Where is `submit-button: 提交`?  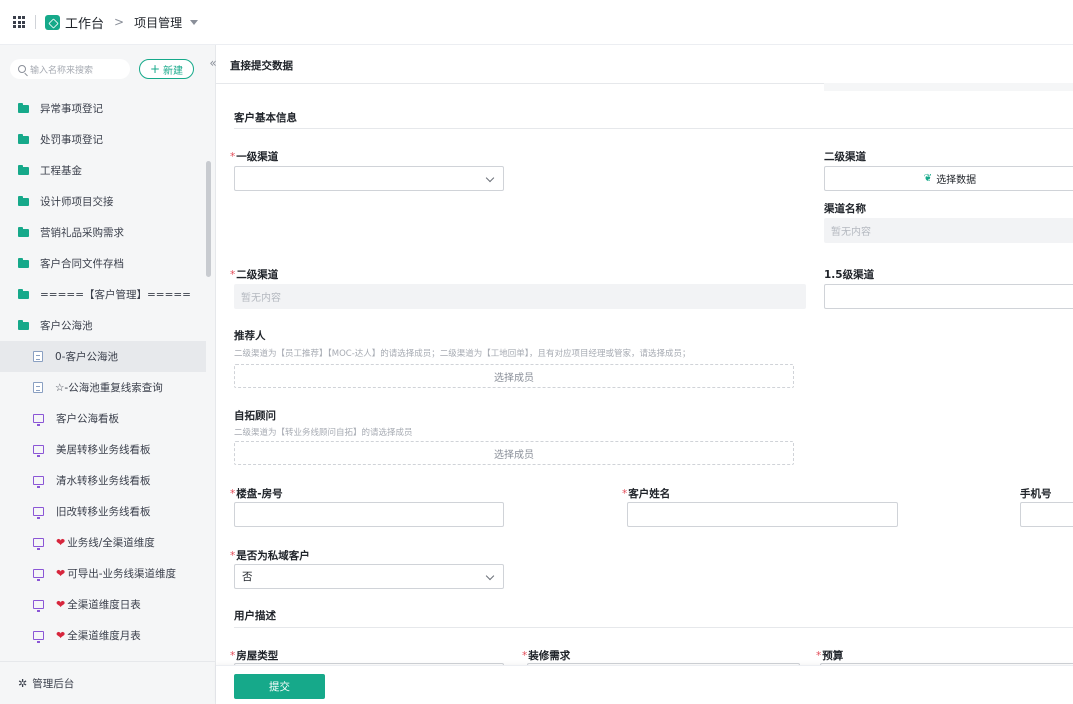
submit-button: 提交 is located at coordinates (279, 686).